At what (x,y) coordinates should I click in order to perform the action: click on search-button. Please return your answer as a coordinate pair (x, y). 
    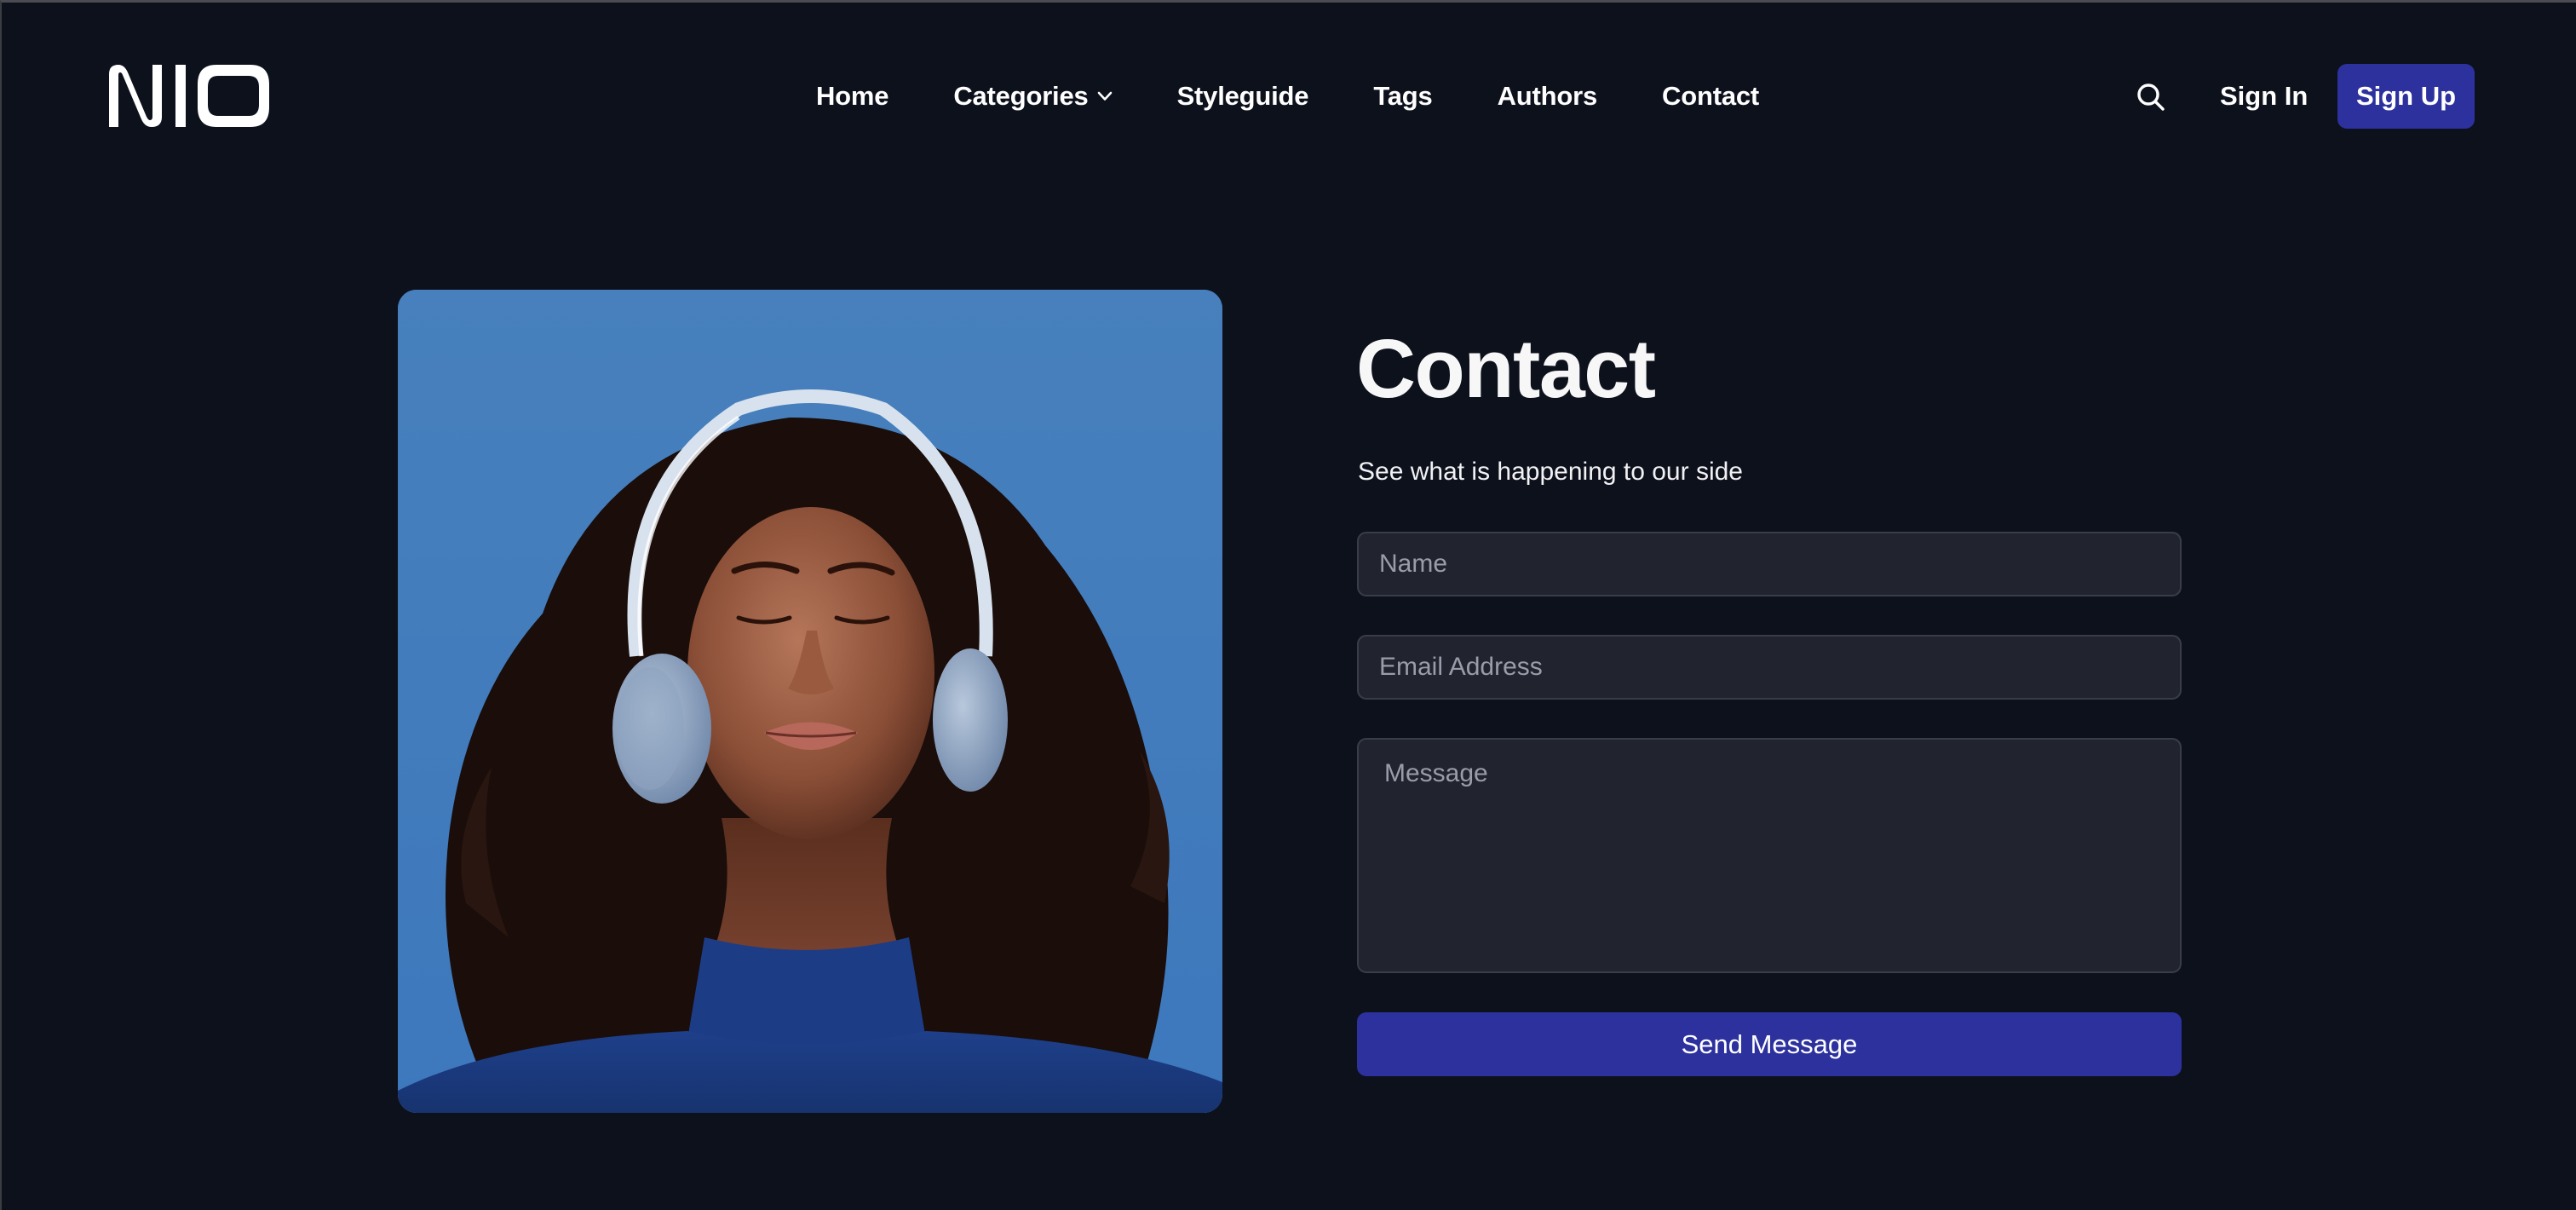
    Looking at the image, I should click on (2151, 97).